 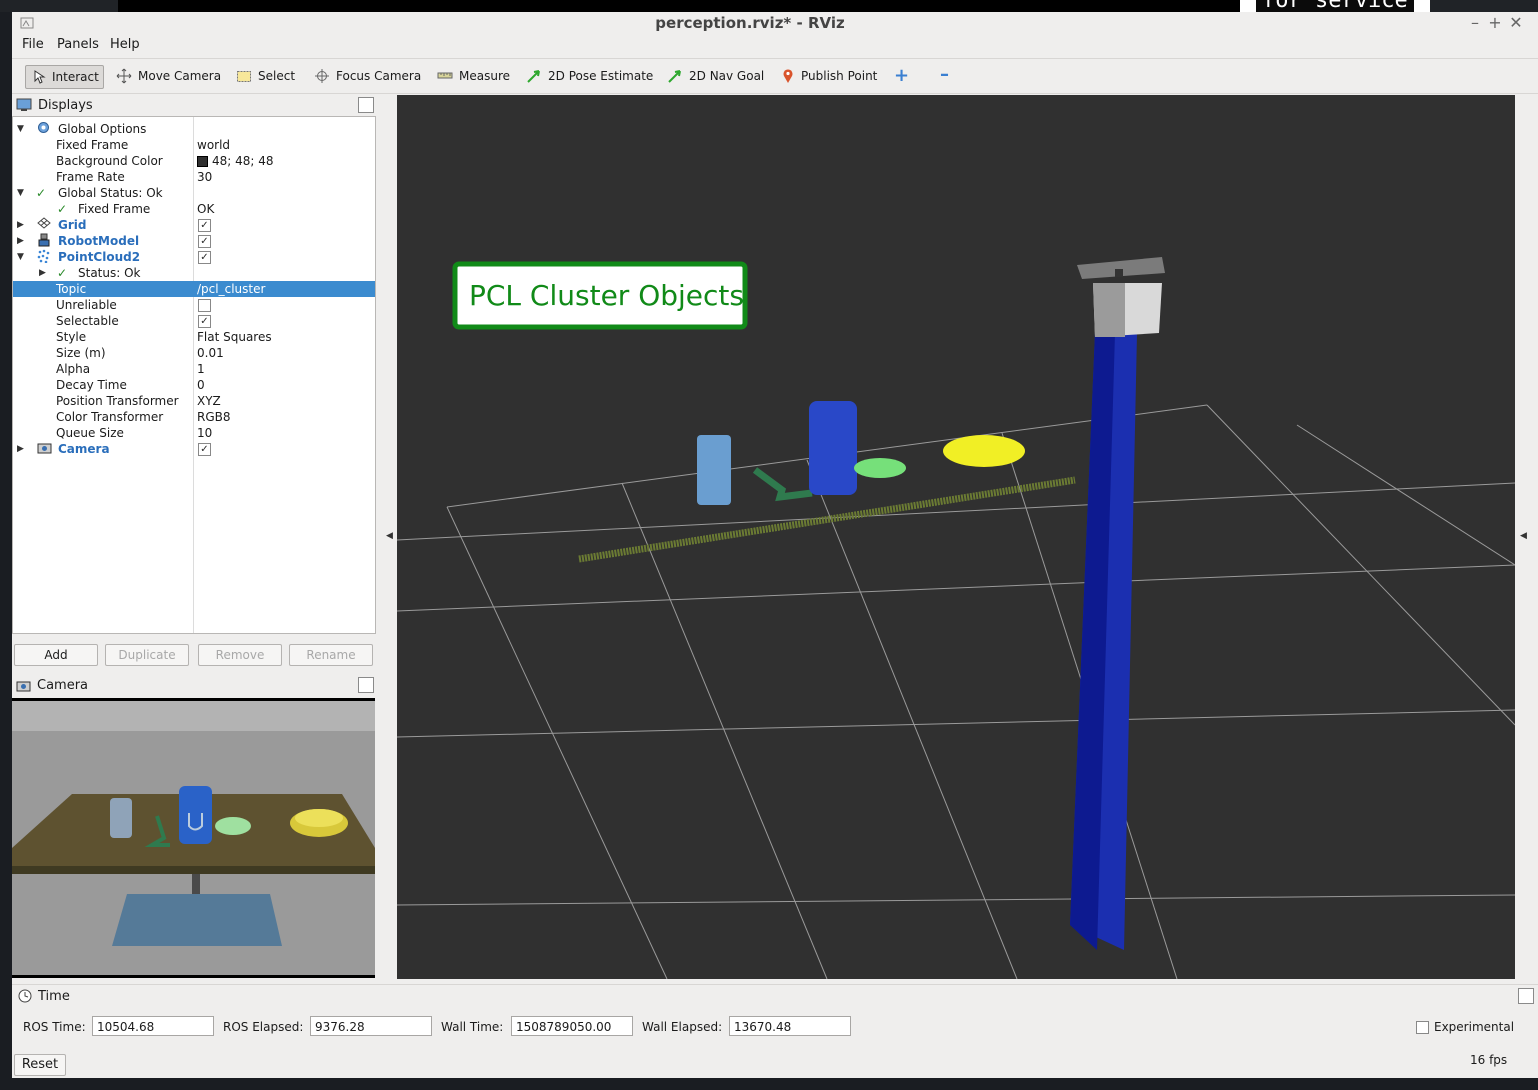 What do you see at coordinates (194, 385) in the screenshot?
I see `tree-row-decay-time: Decay Time 0` at bounding box center [194, 385].